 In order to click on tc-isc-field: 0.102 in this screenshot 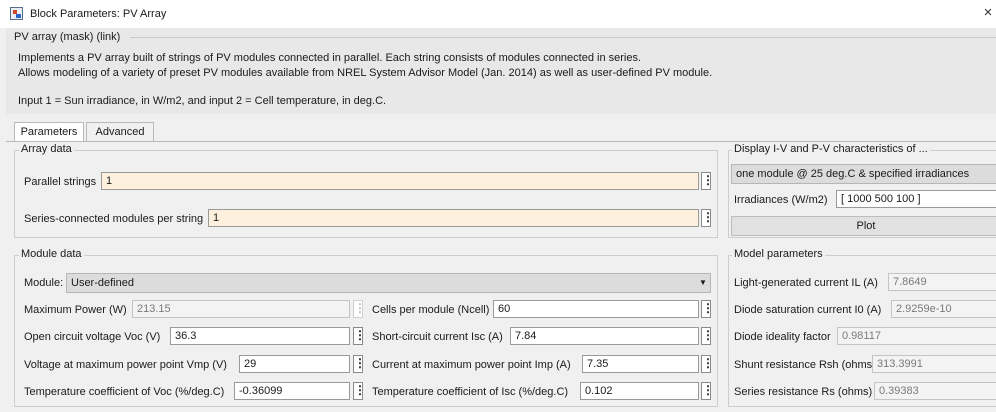, I will do `click(639, 391)`.